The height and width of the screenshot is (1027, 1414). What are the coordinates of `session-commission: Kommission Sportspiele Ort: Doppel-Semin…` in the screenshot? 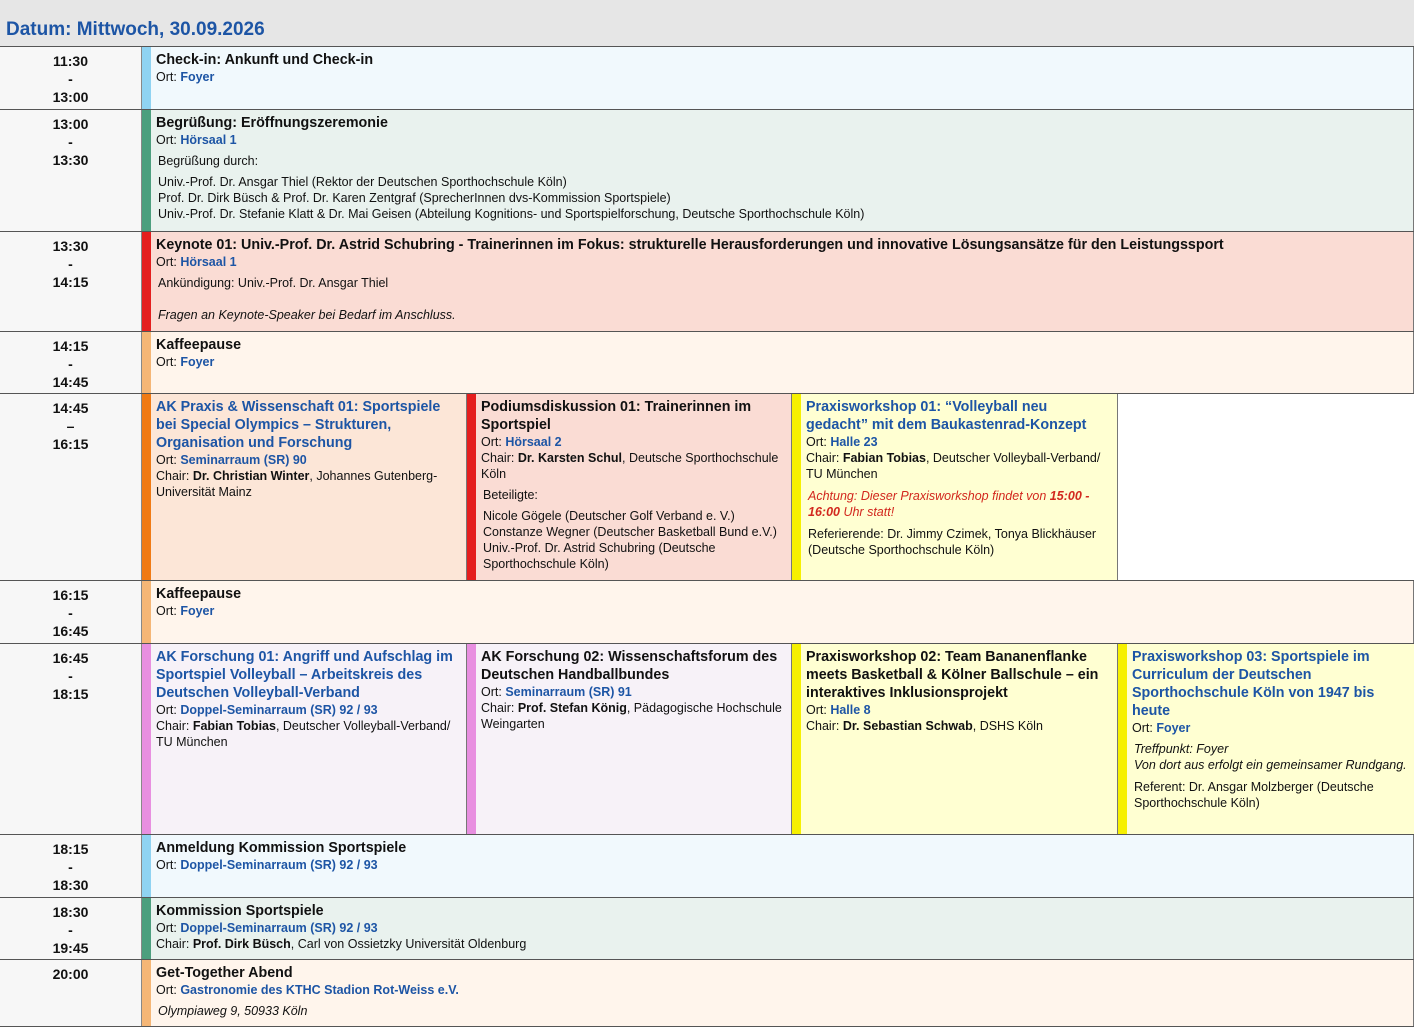 It's located at (778, 928).